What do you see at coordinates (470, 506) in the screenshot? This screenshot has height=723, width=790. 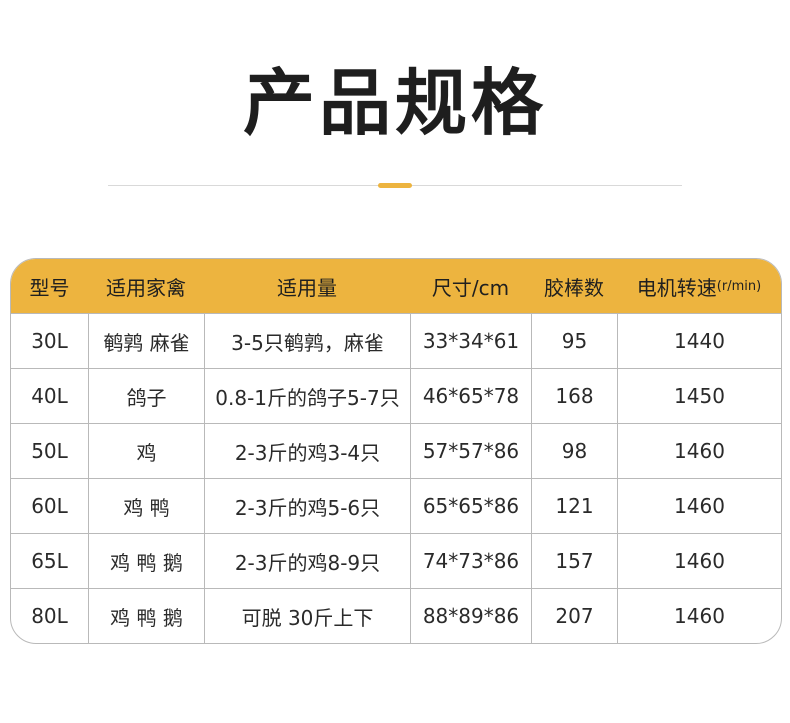 I see `cell-size: 65*65*86` at bounding box center [470, 506].